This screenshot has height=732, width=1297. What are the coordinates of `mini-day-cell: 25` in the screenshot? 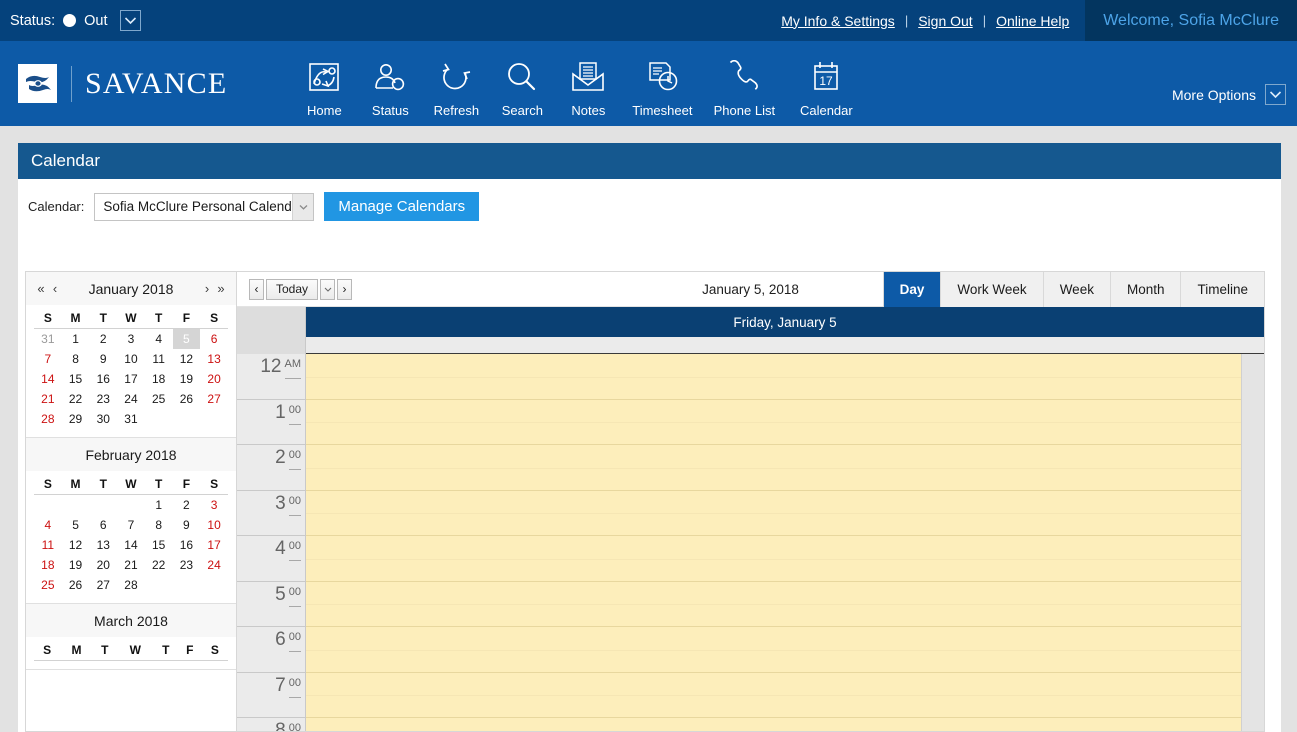 It's located at (48, 585).